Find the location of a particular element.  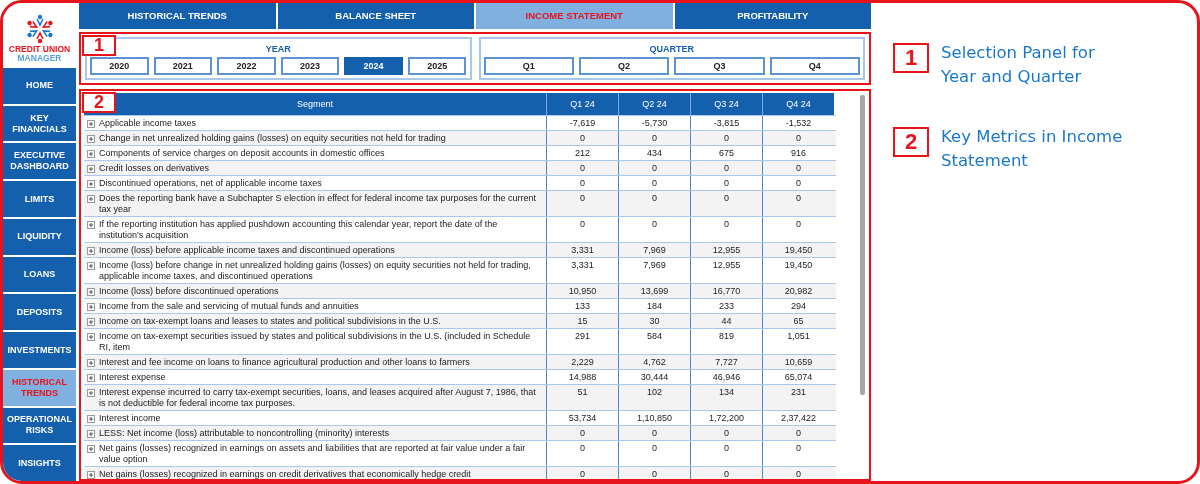

segment-label: Interest expense incurred to carry tax-exempt securities, loans, and leases acquired after August 7, 1986, that is not deductible for federal income tax purposes. is located at coordinates (318, 397).